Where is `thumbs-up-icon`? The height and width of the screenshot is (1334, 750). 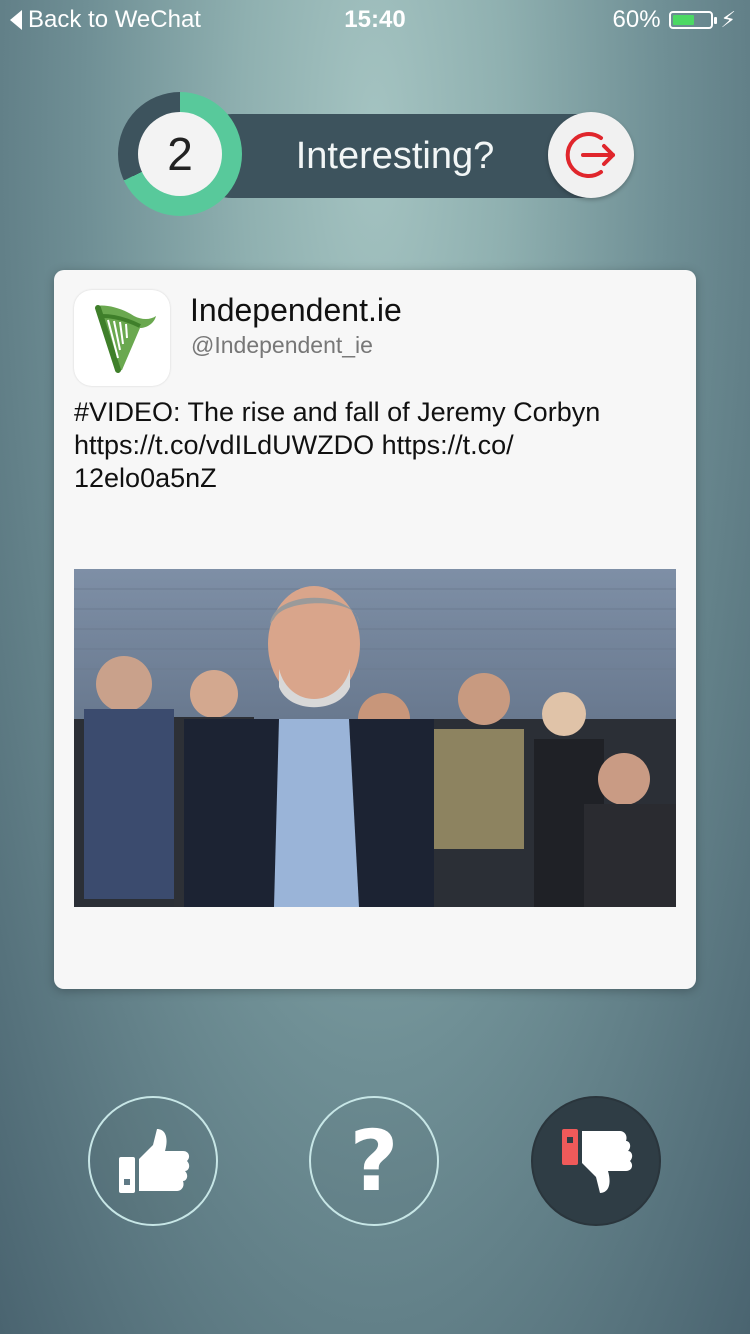
thumbs-up-icon is located at coordinates (154, 1161).